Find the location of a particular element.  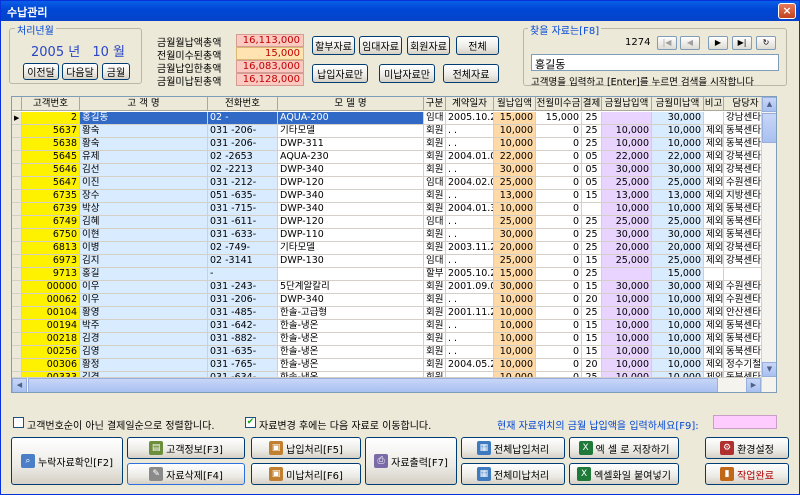

grid-cell: 15,000 is located at coordinates (559, 118).